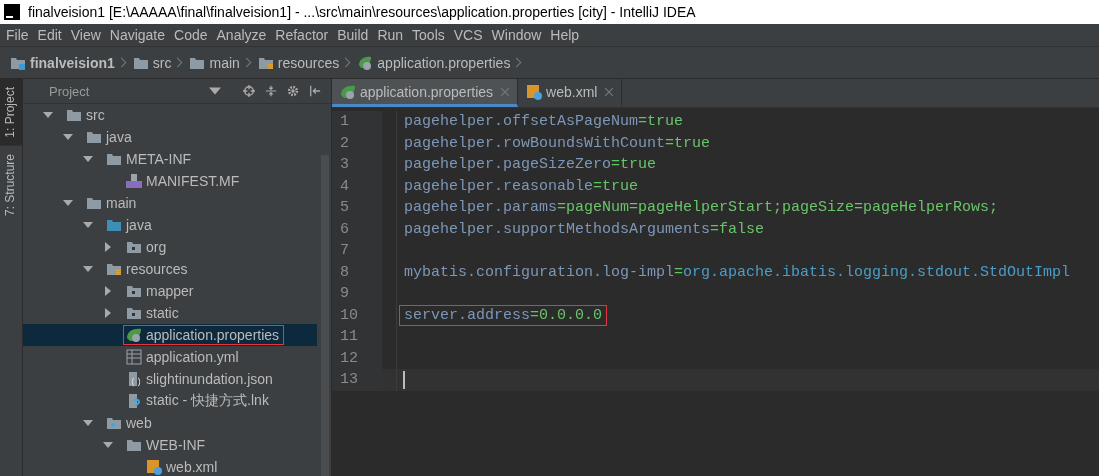  I want to click on tab-label: web.xml, so click(572, 91).